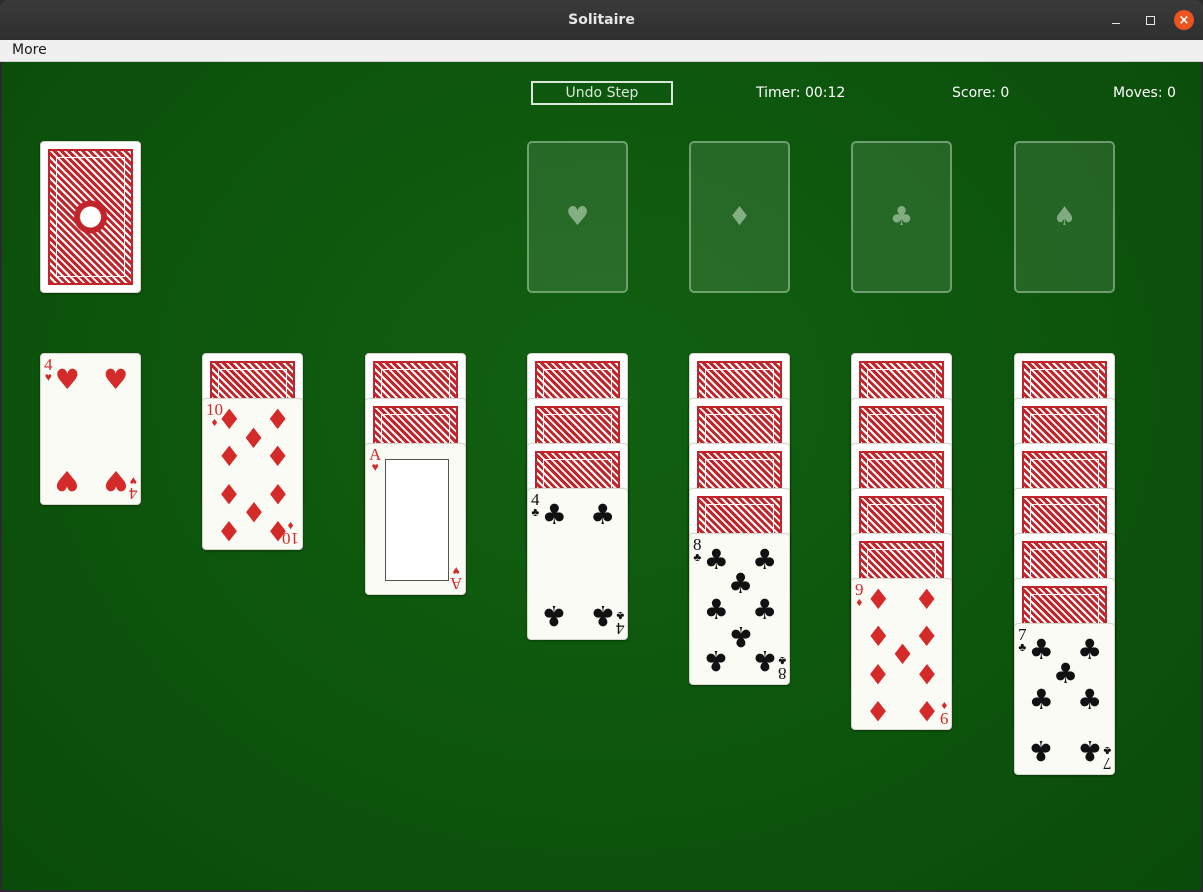  I want to click on undo-step-button: Undo Step, so click(602, 93).